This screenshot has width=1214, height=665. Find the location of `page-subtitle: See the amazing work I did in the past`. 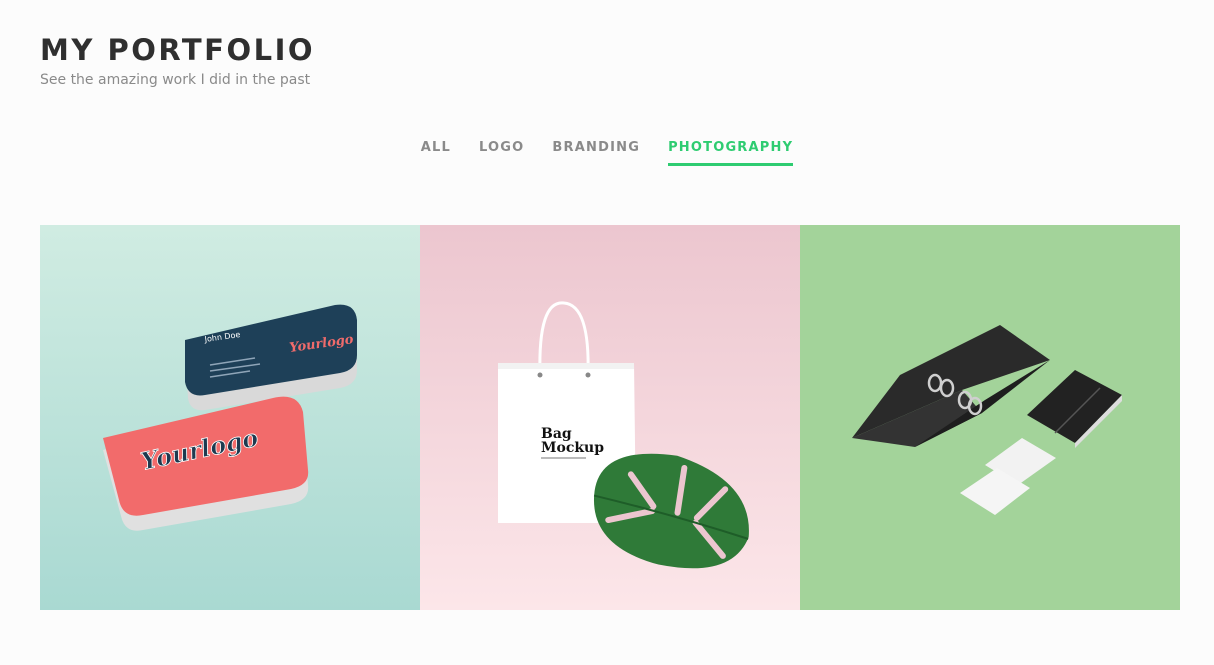

page-subtitle: See the amazing work I did in the past is located at coordinates (175, 80).